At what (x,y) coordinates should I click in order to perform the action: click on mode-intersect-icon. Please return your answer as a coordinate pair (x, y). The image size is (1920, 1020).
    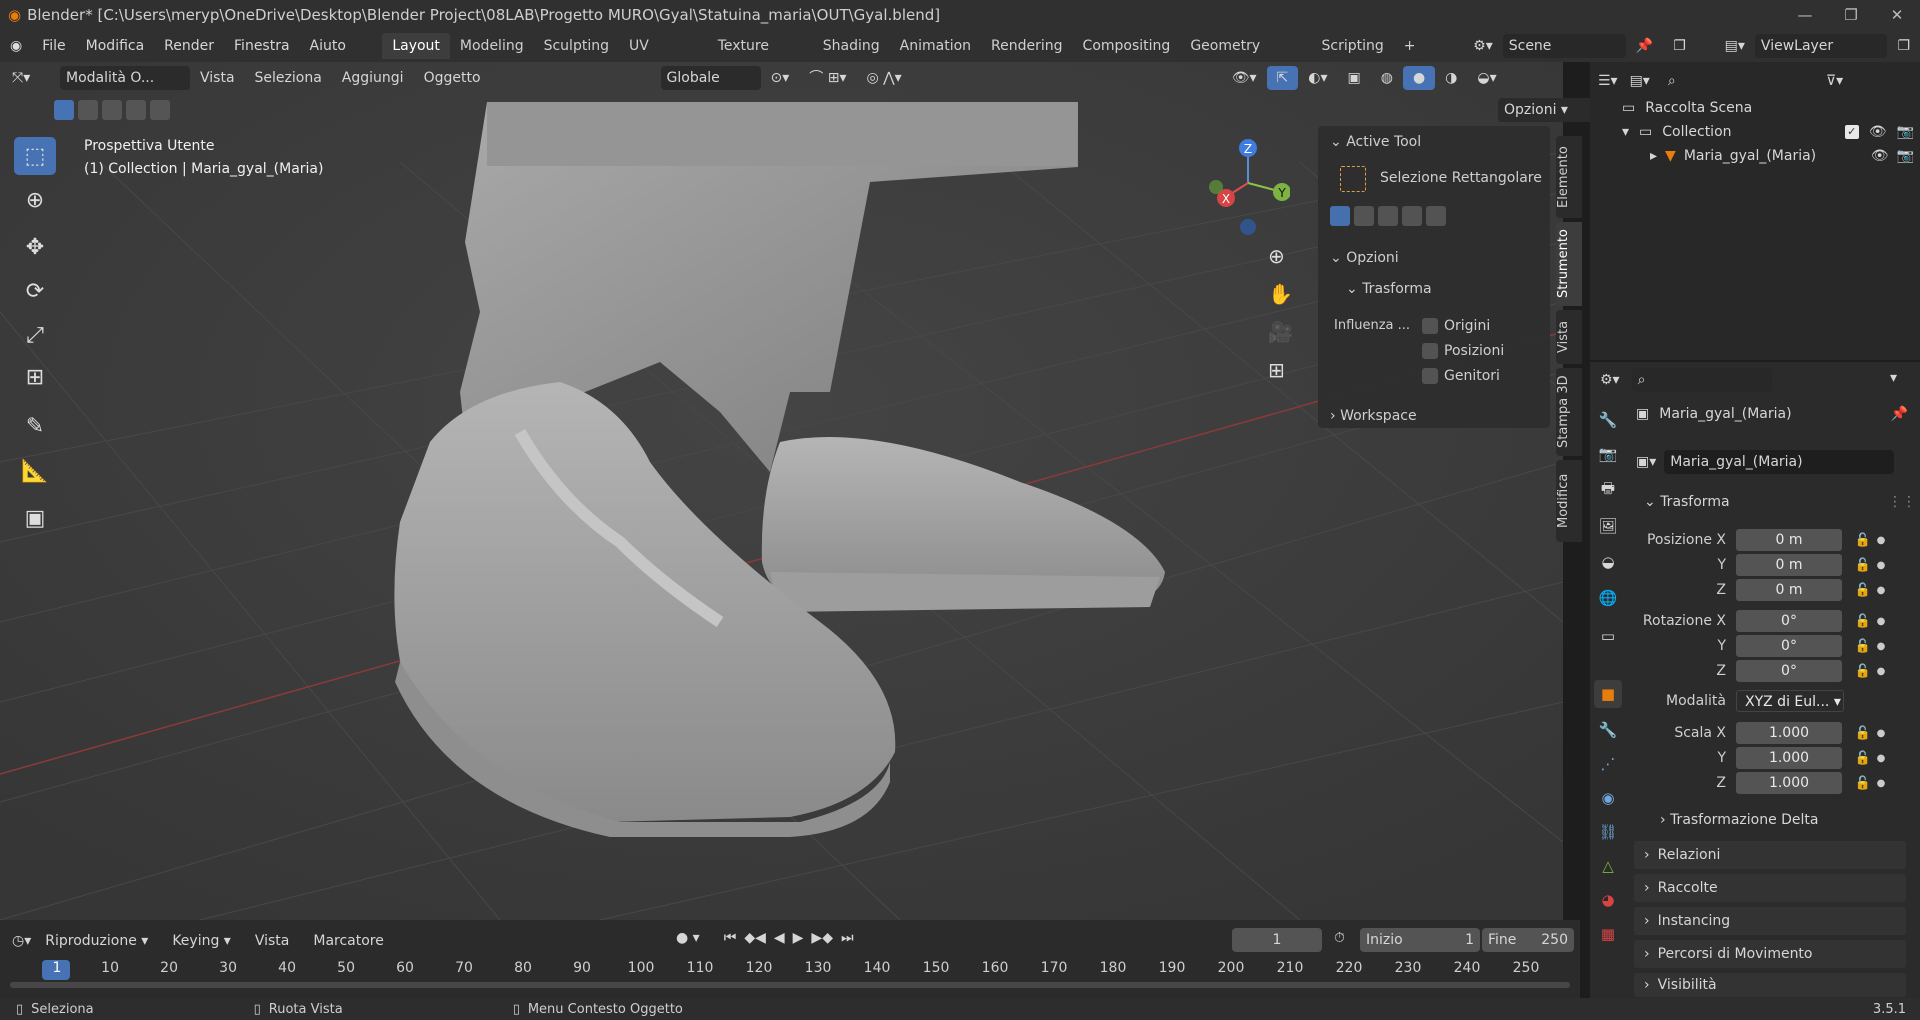
    Looking at the image, I should click on (1436, 216).